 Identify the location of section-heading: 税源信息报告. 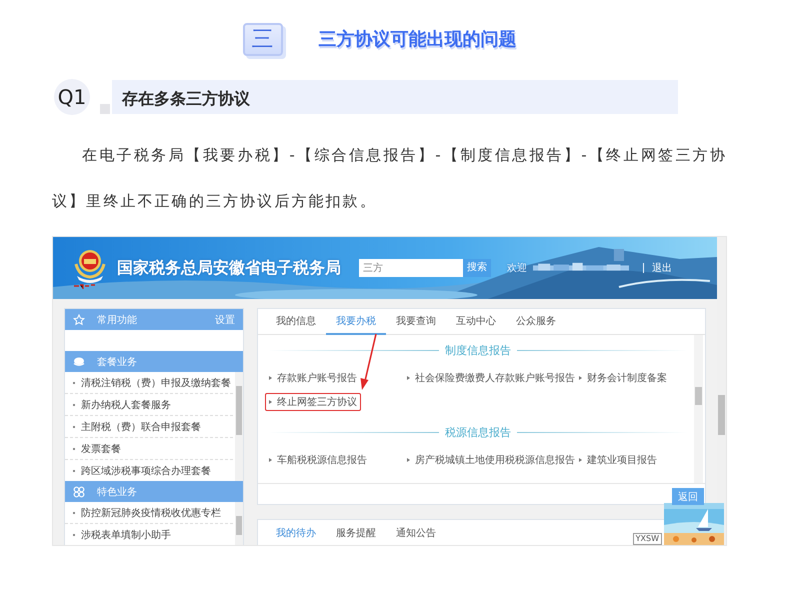
(478, 432).